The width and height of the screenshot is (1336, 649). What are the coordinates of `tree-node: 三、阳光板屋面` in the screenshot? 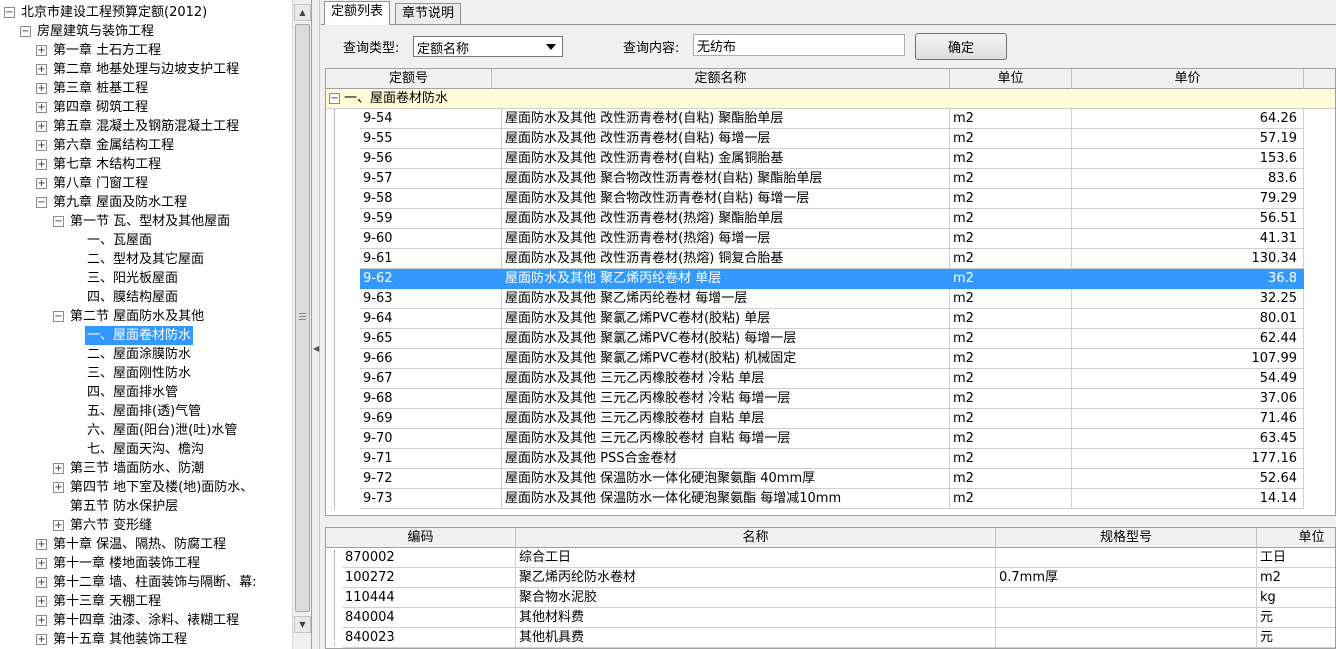 It's located at (146, 278).